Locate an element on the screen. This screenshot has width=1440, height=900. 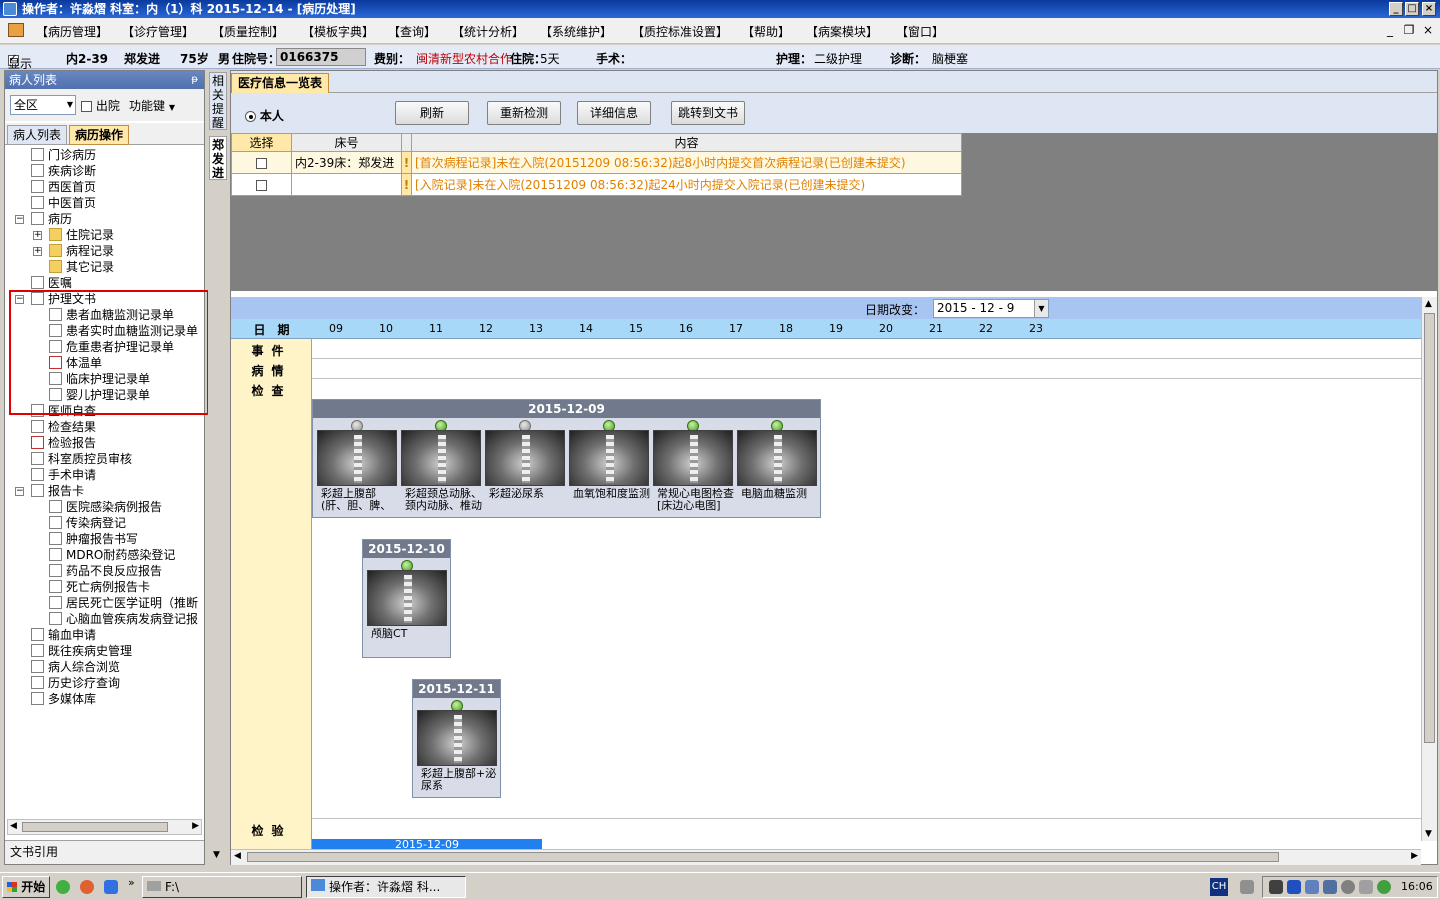
tree-item: 病人综合浏览 is located at coordinates (75, 667).